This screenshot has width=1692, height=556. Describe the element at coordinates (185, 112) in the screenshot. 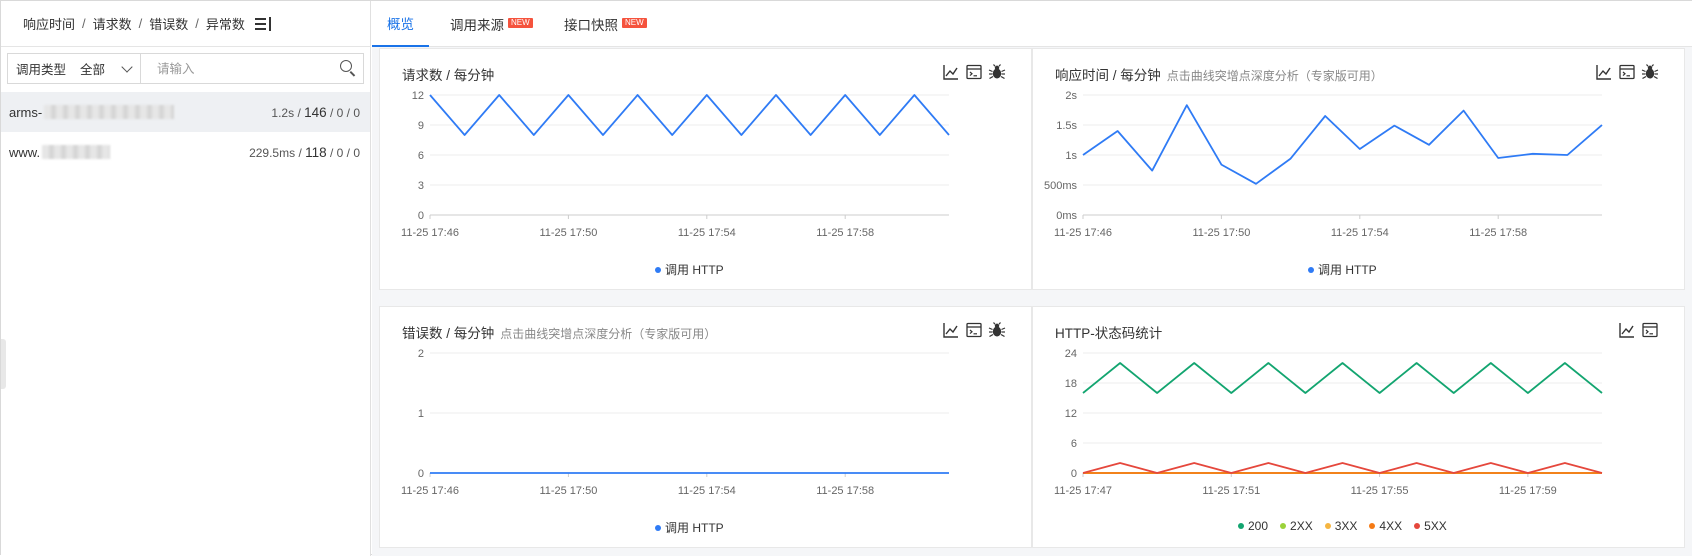

I see `service-row: arms- 1.2s / 146 / 0 / 0` at that location.